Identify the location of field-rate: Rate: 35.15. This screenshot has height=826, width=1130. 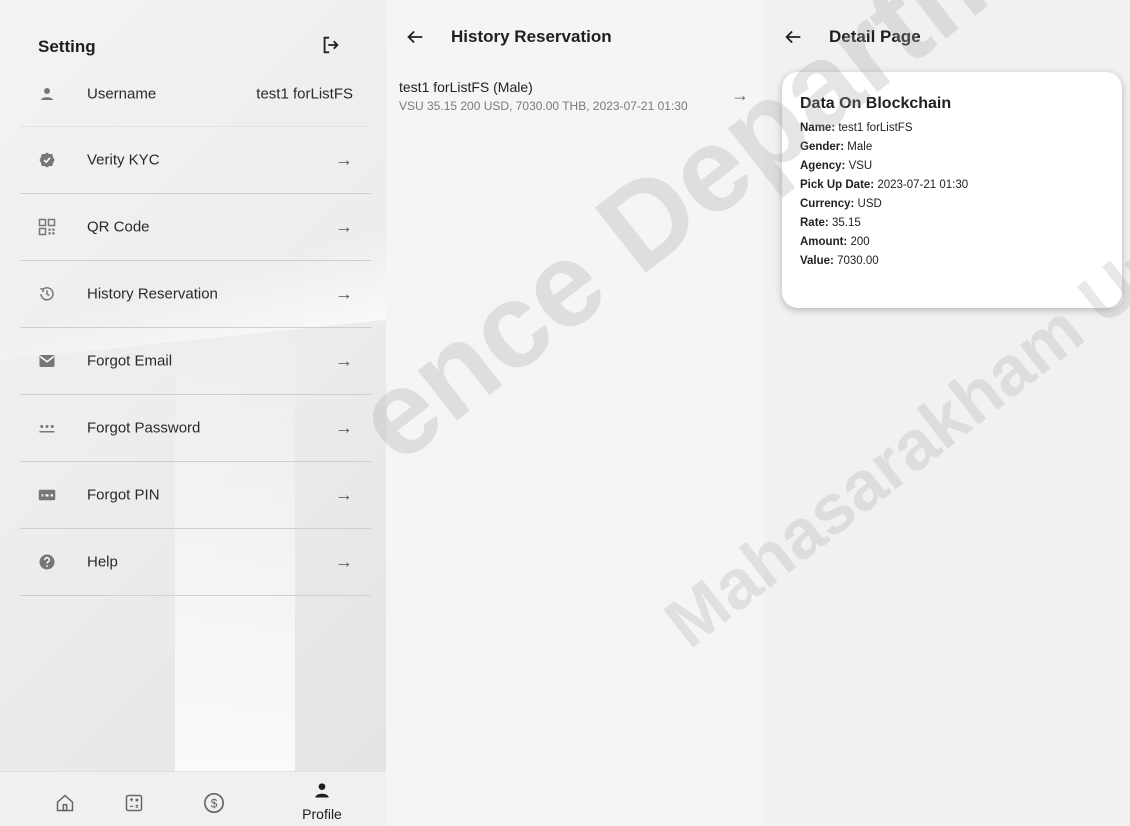
(830, 223).